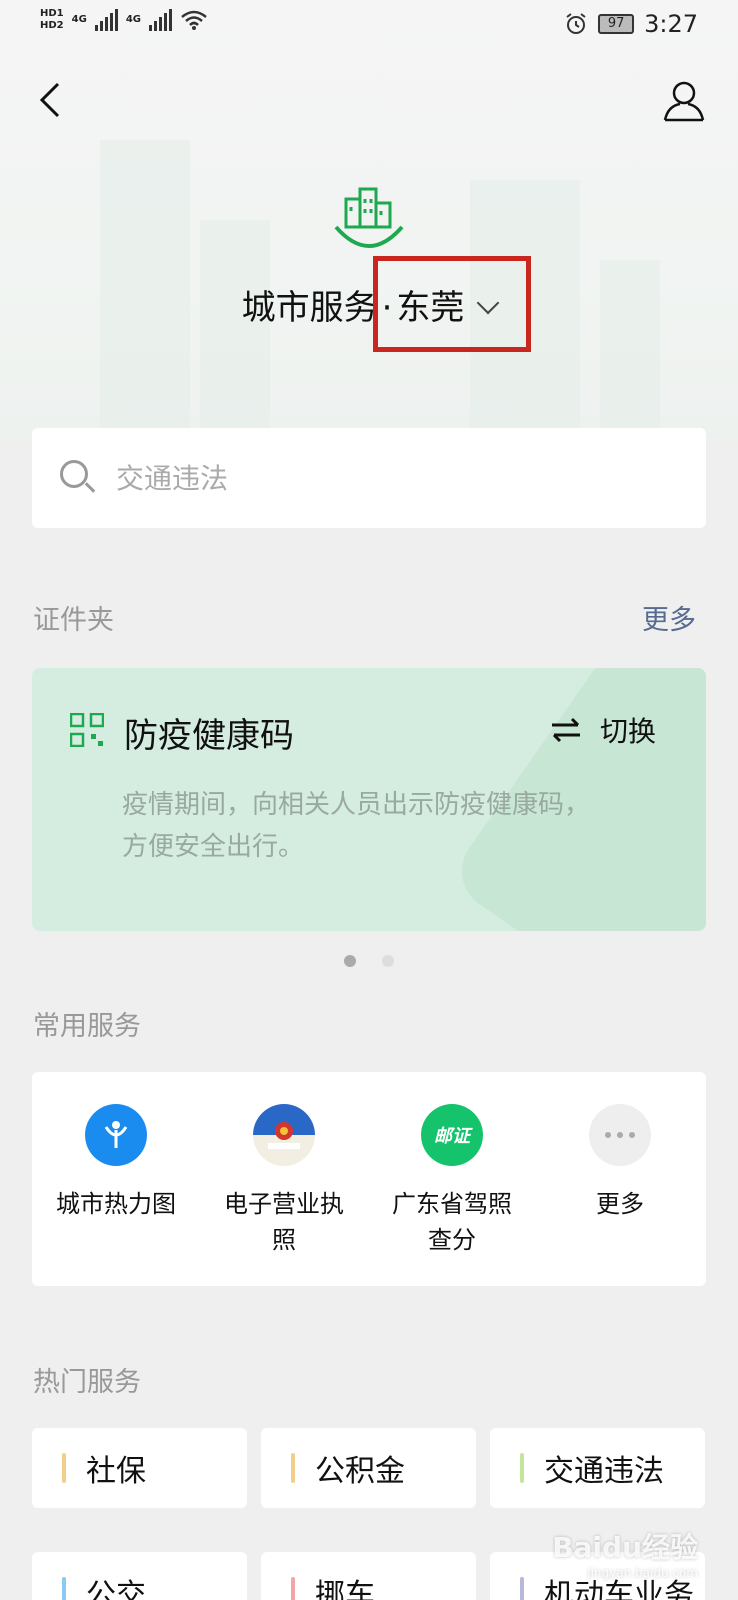 The image size is (738, 1600). I want to click on chevron-left-icon, so click(49, 100).